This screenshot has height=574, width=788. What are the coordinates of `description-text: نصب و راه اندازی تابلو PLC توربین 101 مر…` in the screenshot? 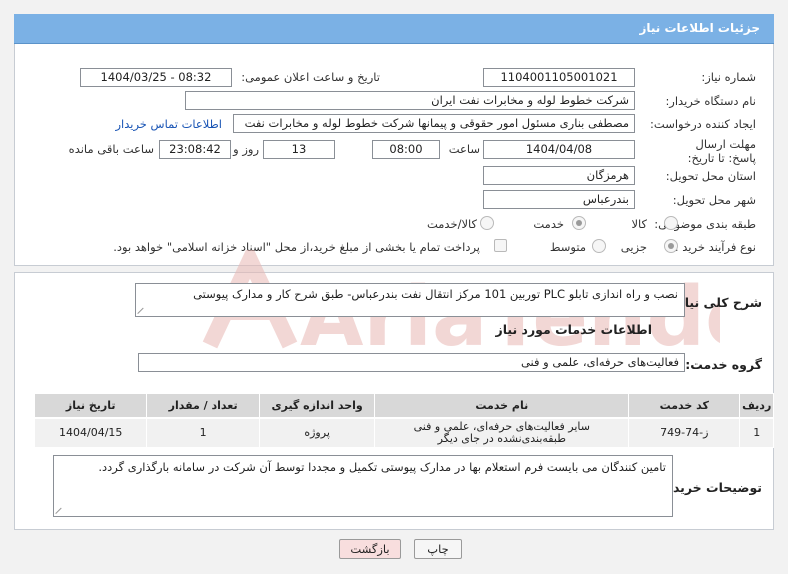 It's located at (435, 294).